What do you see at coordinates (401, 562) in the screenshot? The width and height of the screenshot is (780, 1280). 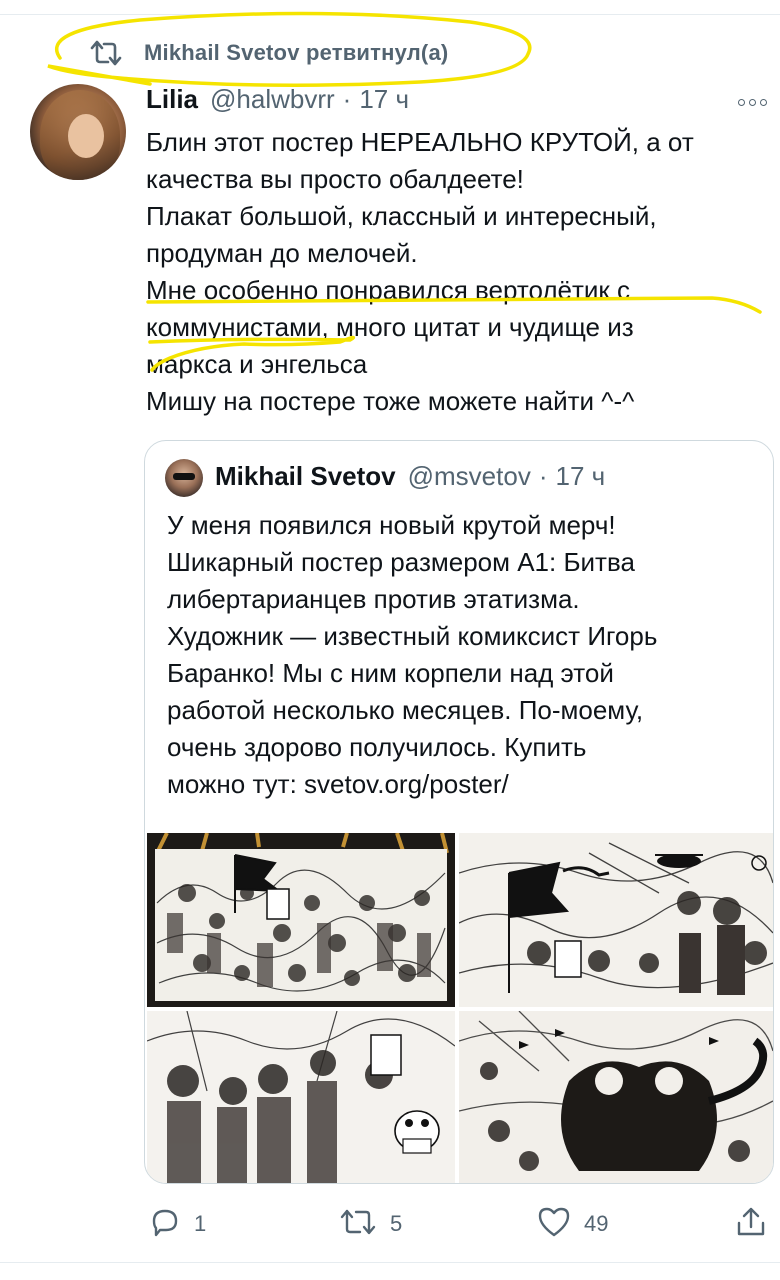 I see `quote-line: Шикарный постер размером А1: Битва` at bounding box center [401, 562].